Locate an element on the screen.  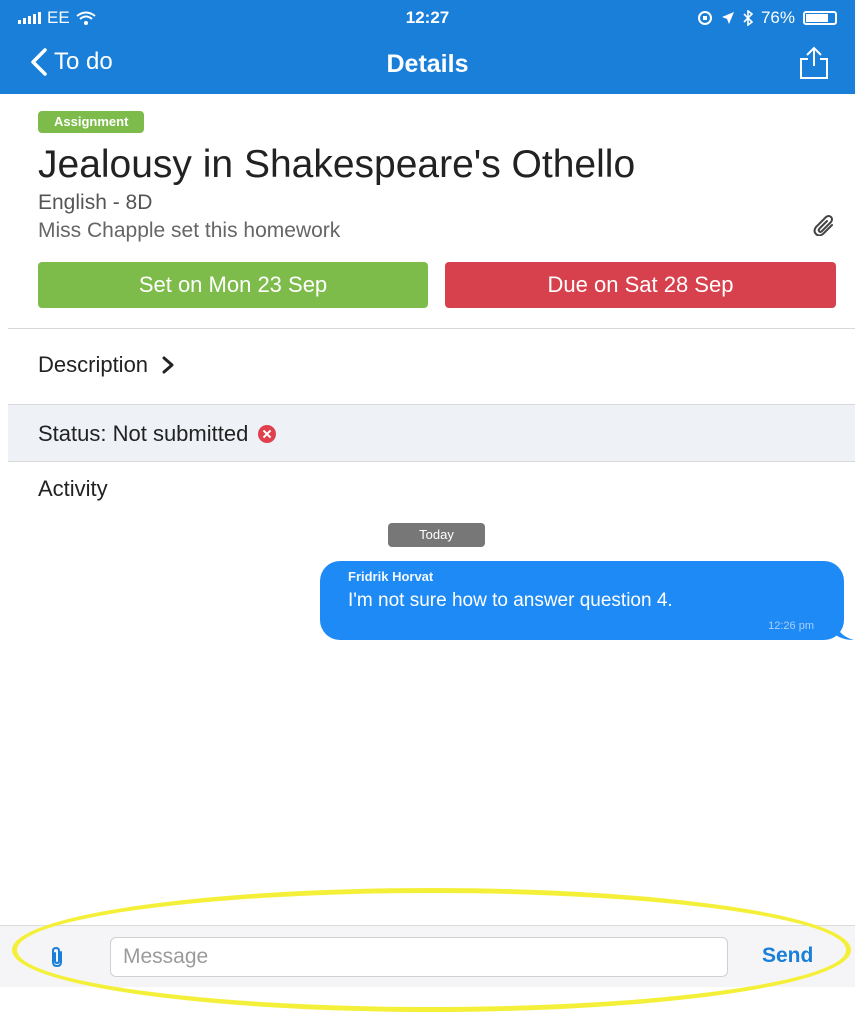
day-separator: Today is located at coordinates (436, 535).